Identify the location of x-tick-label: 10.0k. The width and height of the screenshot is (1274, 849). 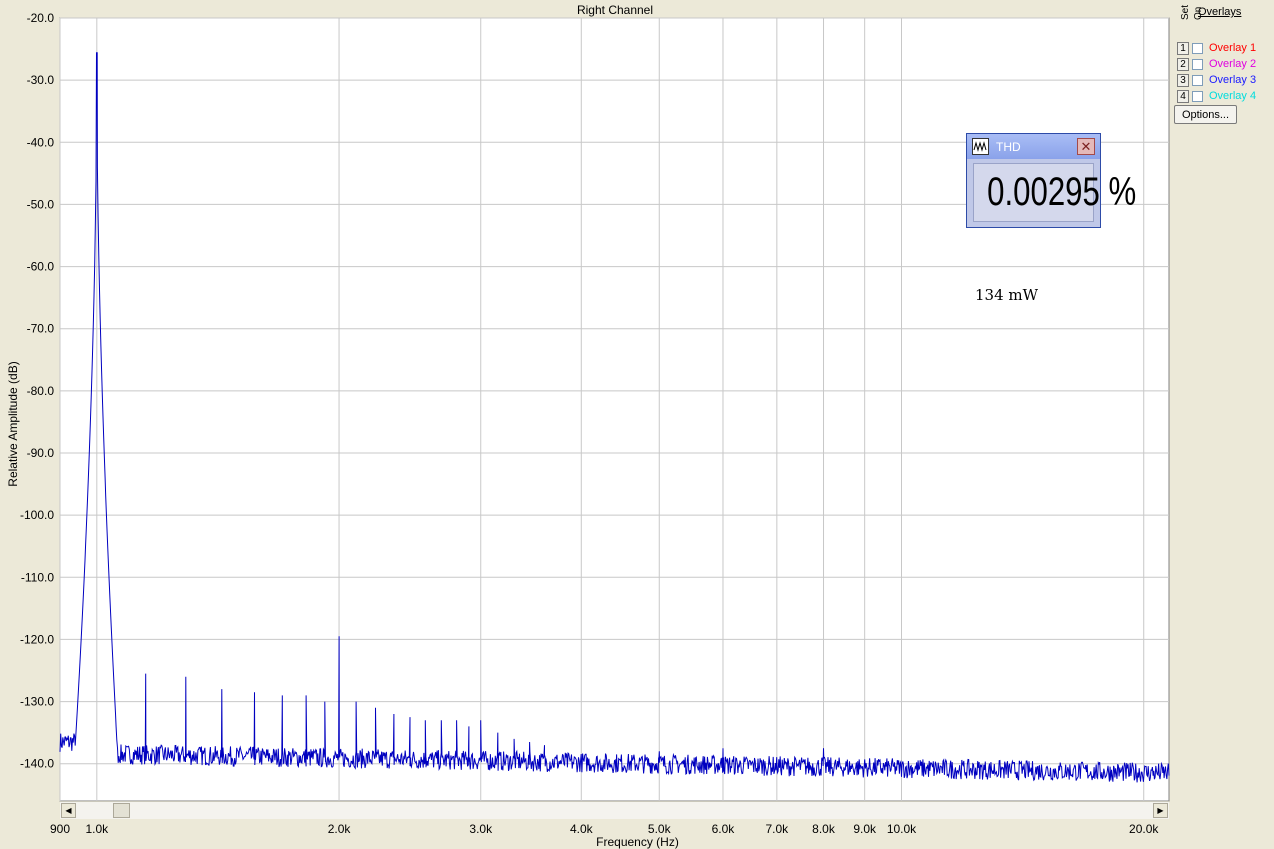
(902, 829).